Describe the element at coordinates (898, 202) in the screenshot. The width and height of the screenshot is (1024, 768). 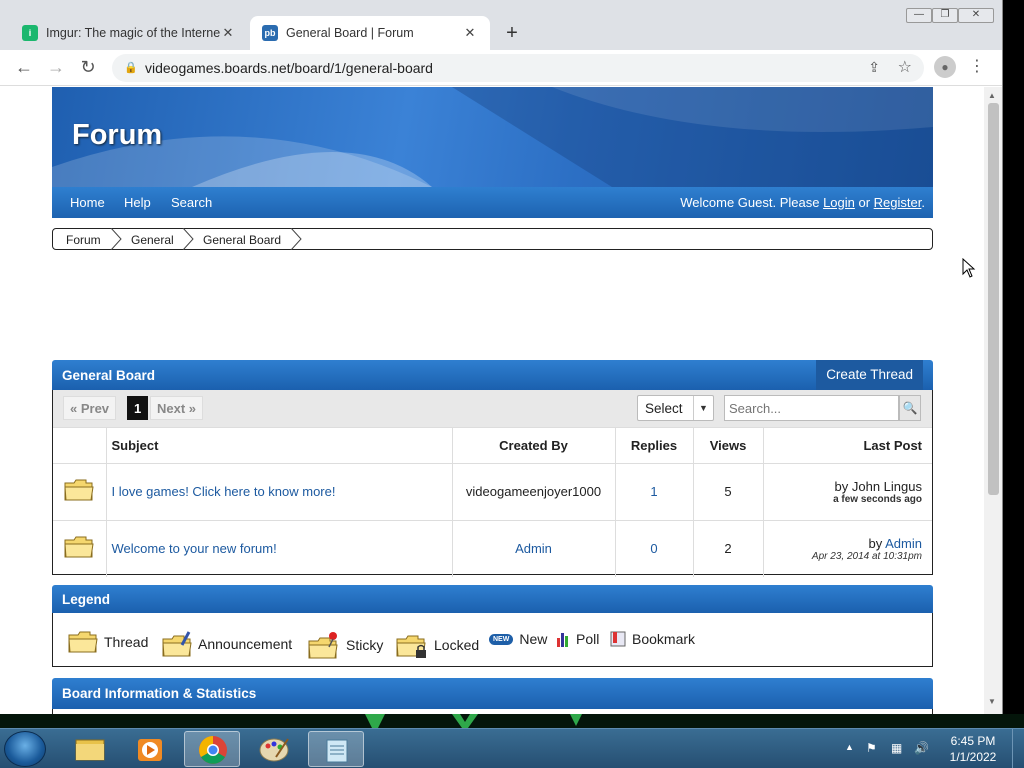
I see `register-link: Register` at that location.